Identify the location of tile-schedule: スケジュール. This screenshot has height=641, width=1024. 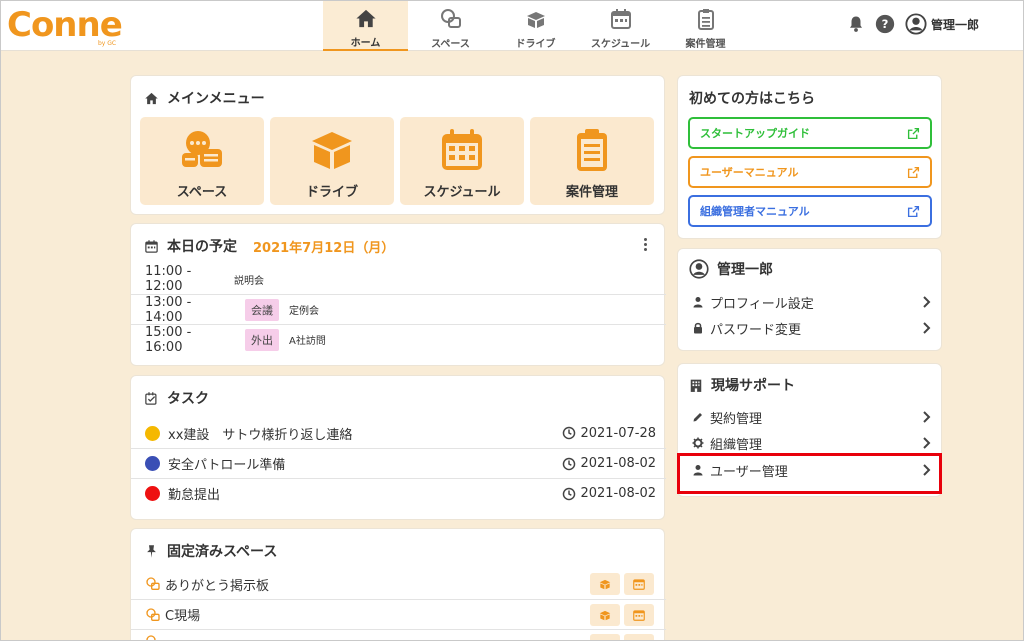
(462, 161).